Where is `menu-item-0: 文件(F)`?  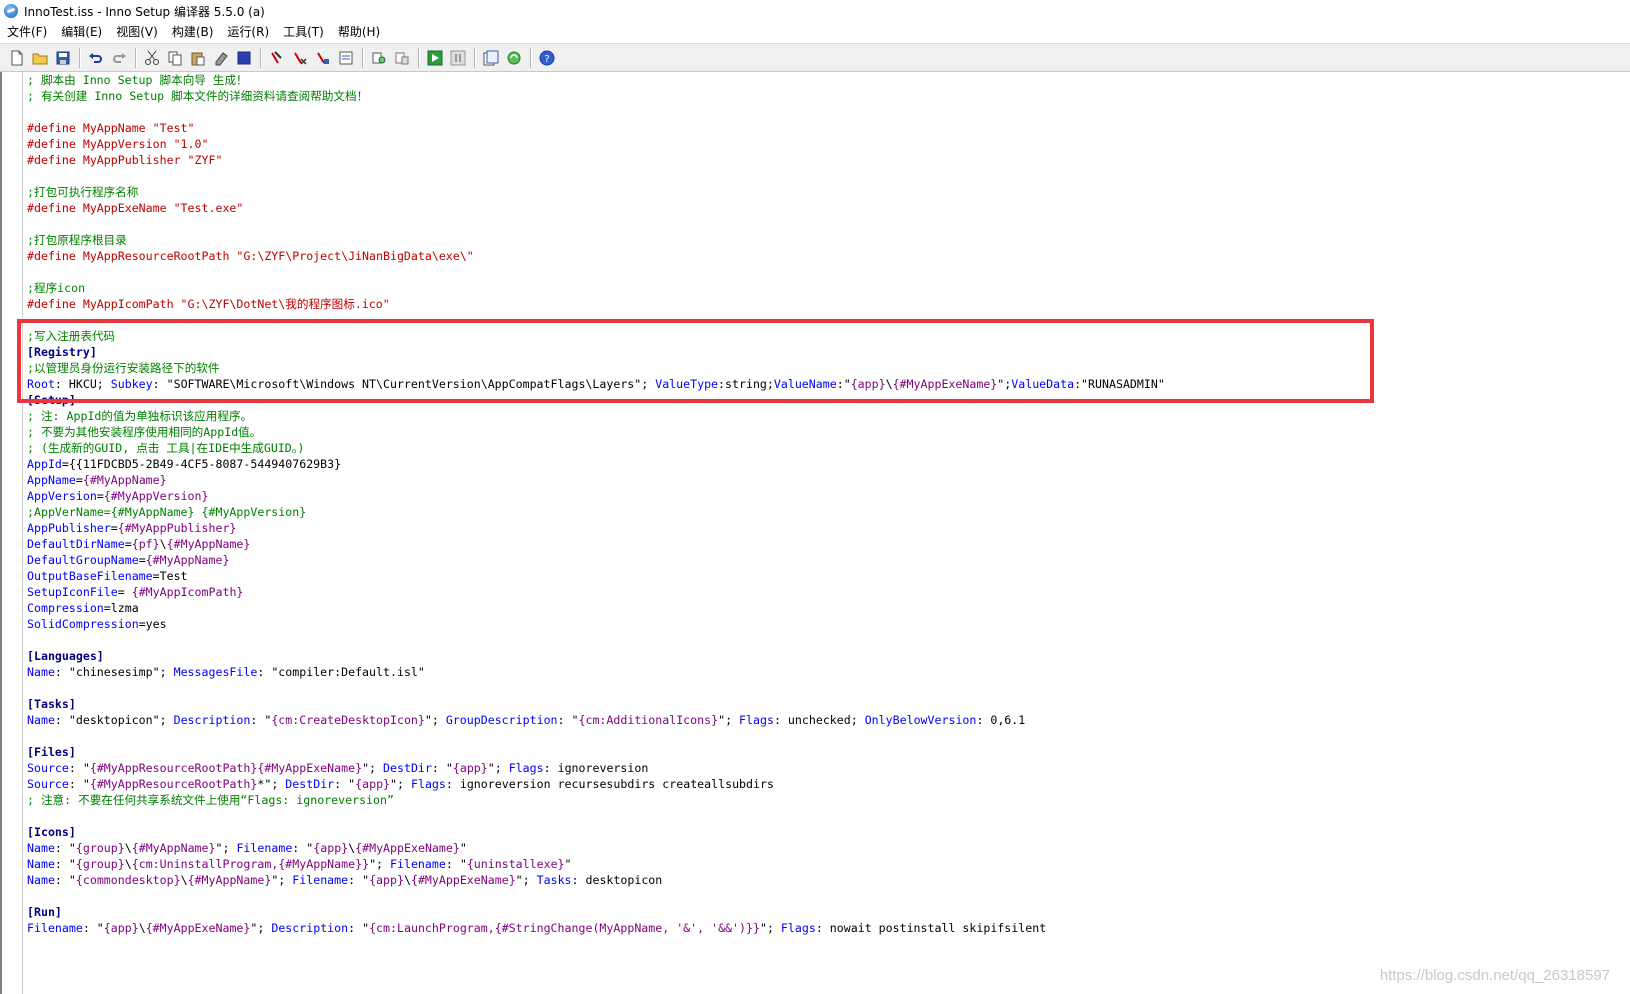
menu-item-0: 文件(F) is located at coordinates (27, 32).